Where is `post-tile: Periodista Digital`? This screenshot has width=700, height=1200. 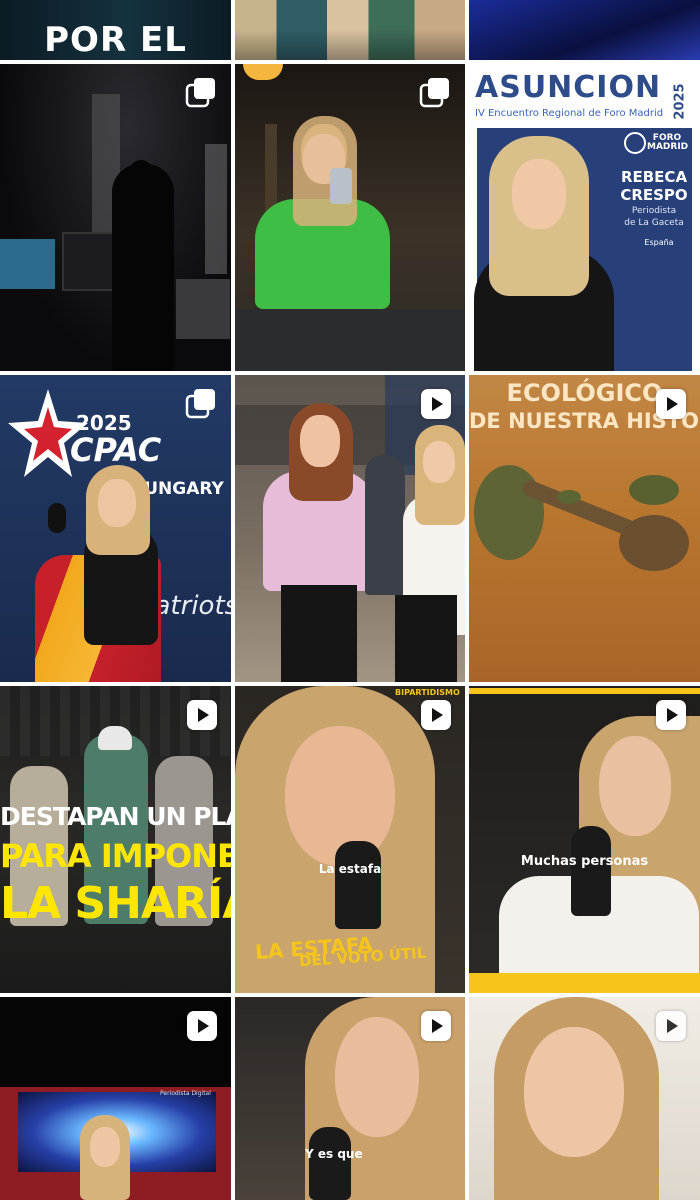 post-tile: Periodista Digital is located at coordinates (115, 1098).